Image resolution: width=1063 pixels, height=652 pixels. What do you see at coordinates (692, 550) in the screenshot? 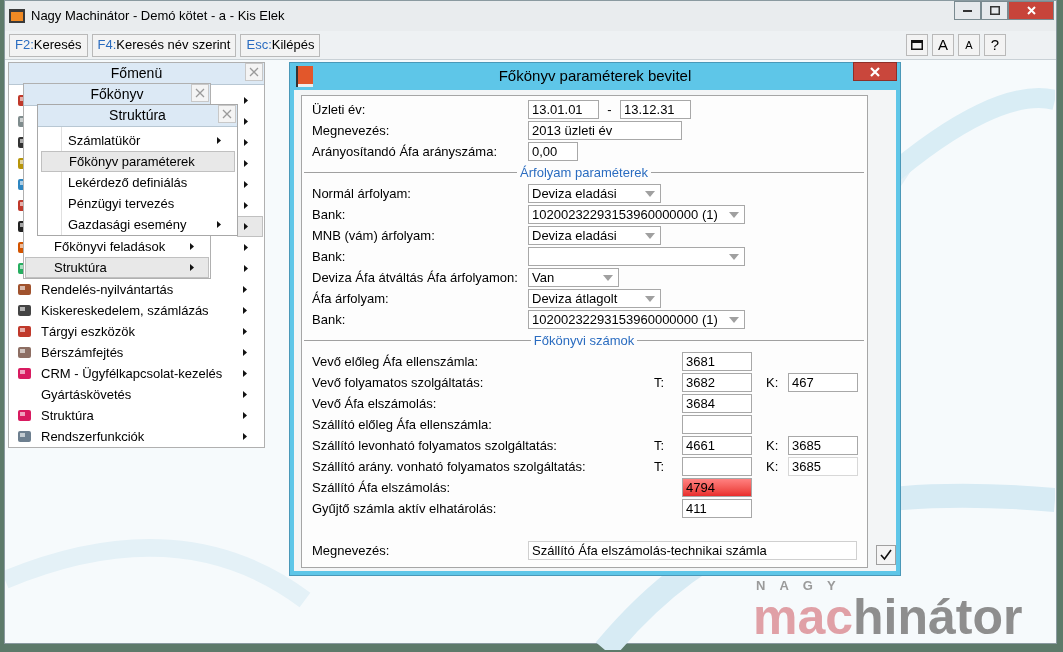
I see `input-field: Szállító Áfa elszámolás-technikai számla` at bounding box center [692, 550].